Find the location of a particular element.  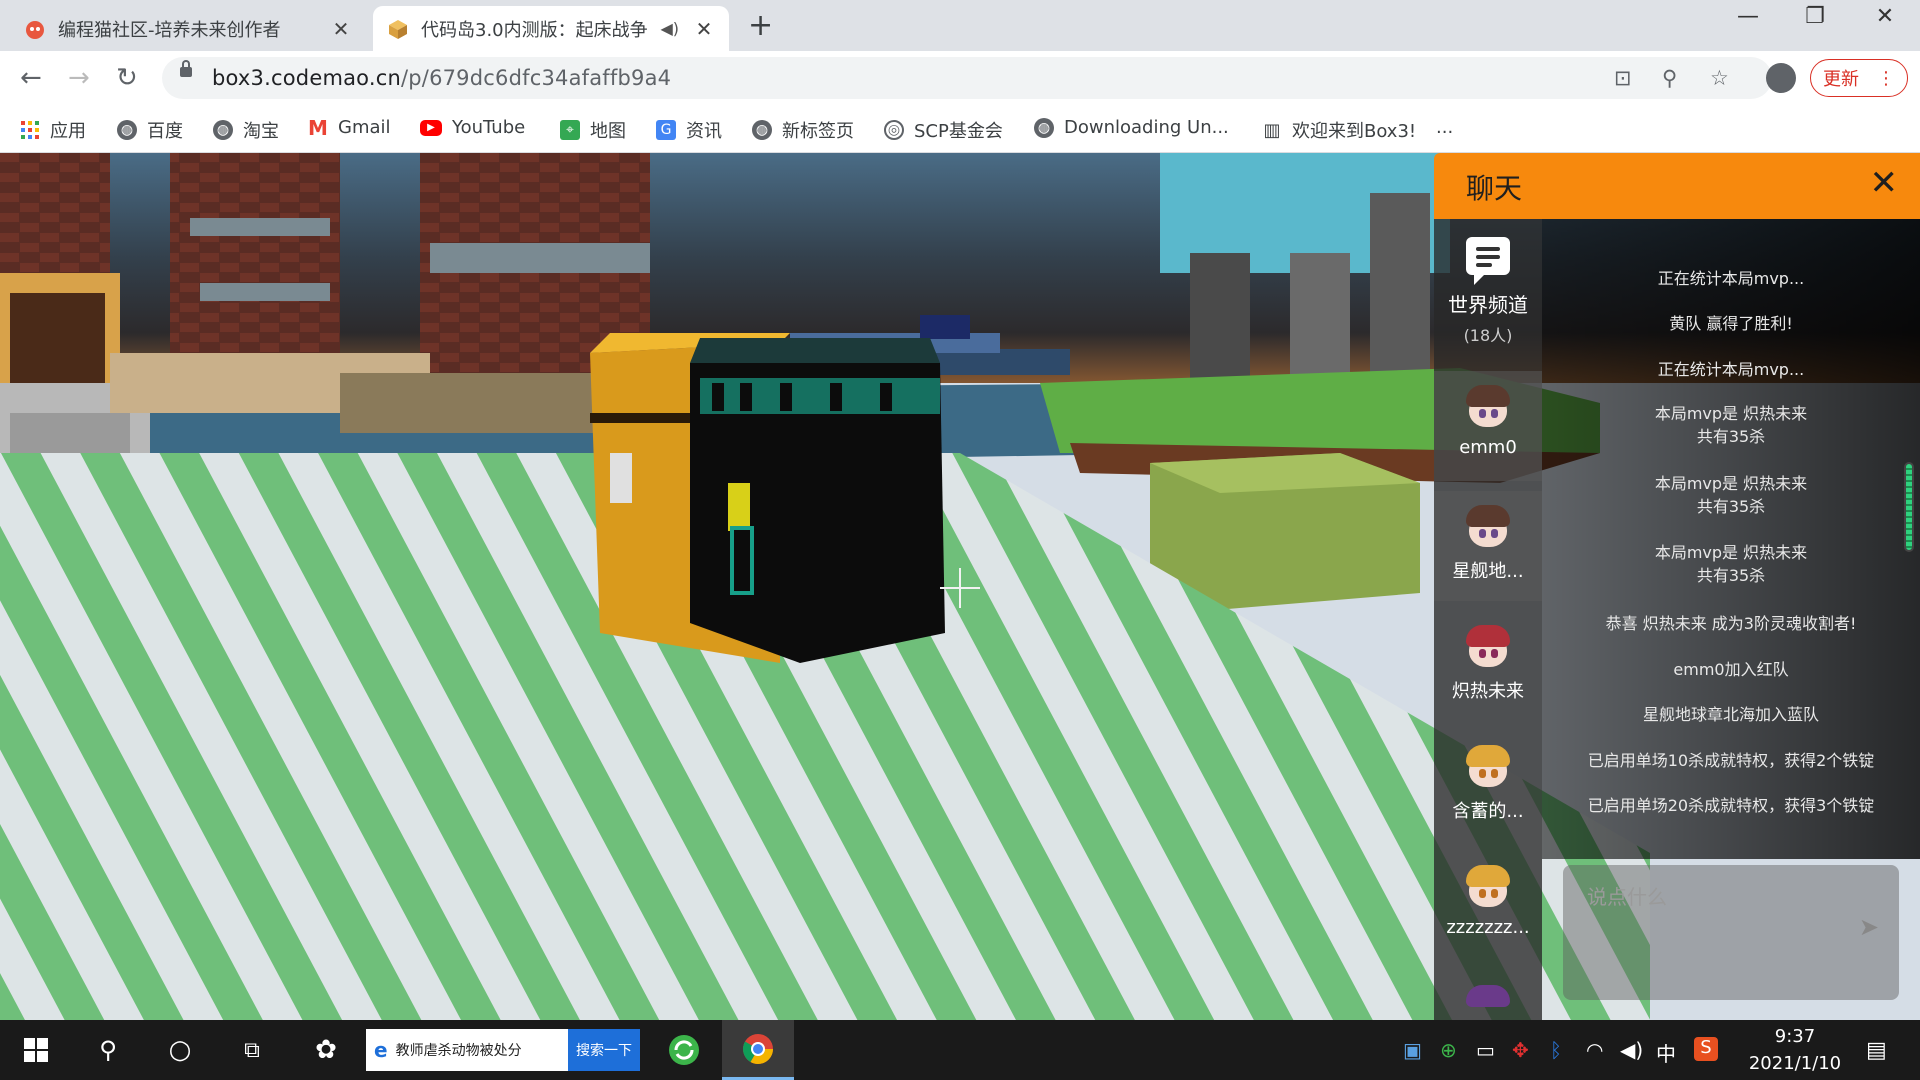

player-item: emm0 is located at coordinates (1488, 426).